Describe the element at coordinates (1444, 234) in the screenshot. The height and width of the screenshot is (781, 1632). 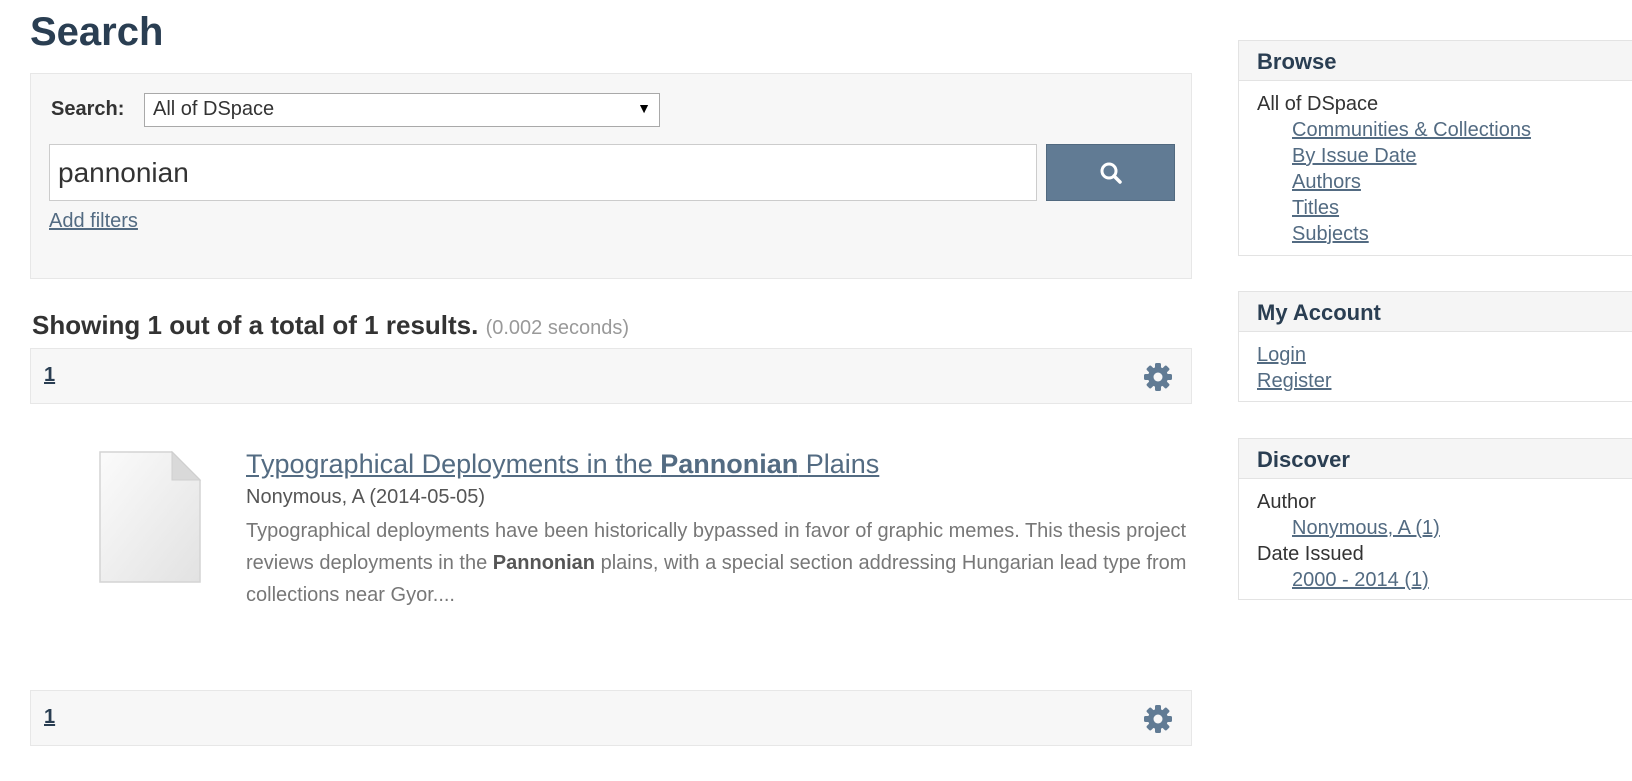
I see `browse-subjects-link: Subjects` at that location.